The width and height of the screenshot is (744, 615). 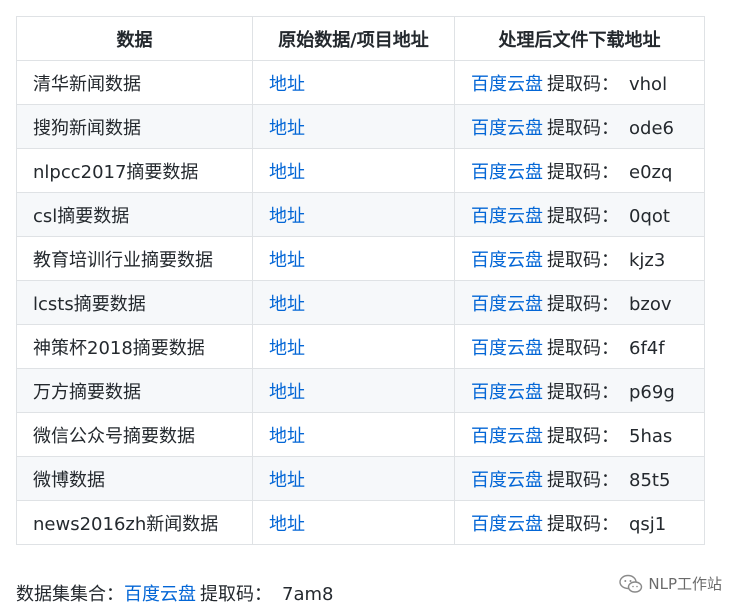 I want to click on wechat-icon, so click(x=631, y=583).